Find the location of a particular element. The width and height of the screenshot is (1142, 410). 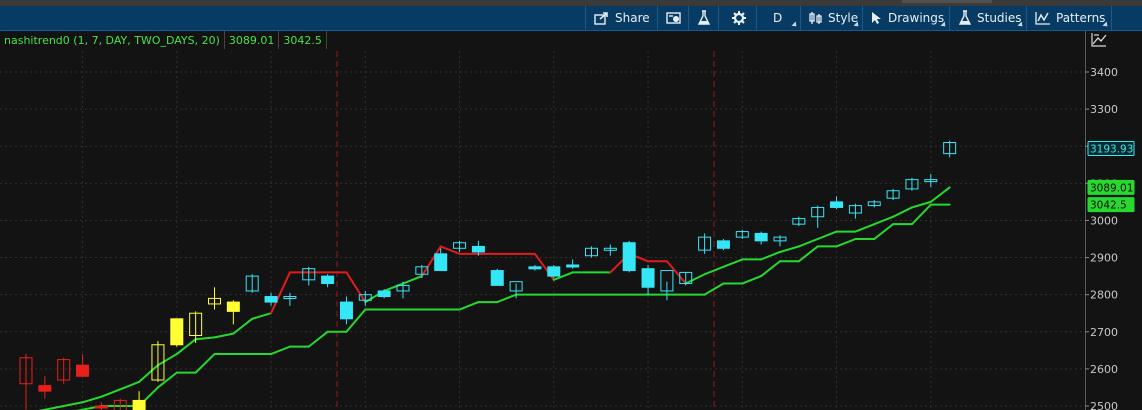

chart-settings-icon is located at coordinates (674, 18).